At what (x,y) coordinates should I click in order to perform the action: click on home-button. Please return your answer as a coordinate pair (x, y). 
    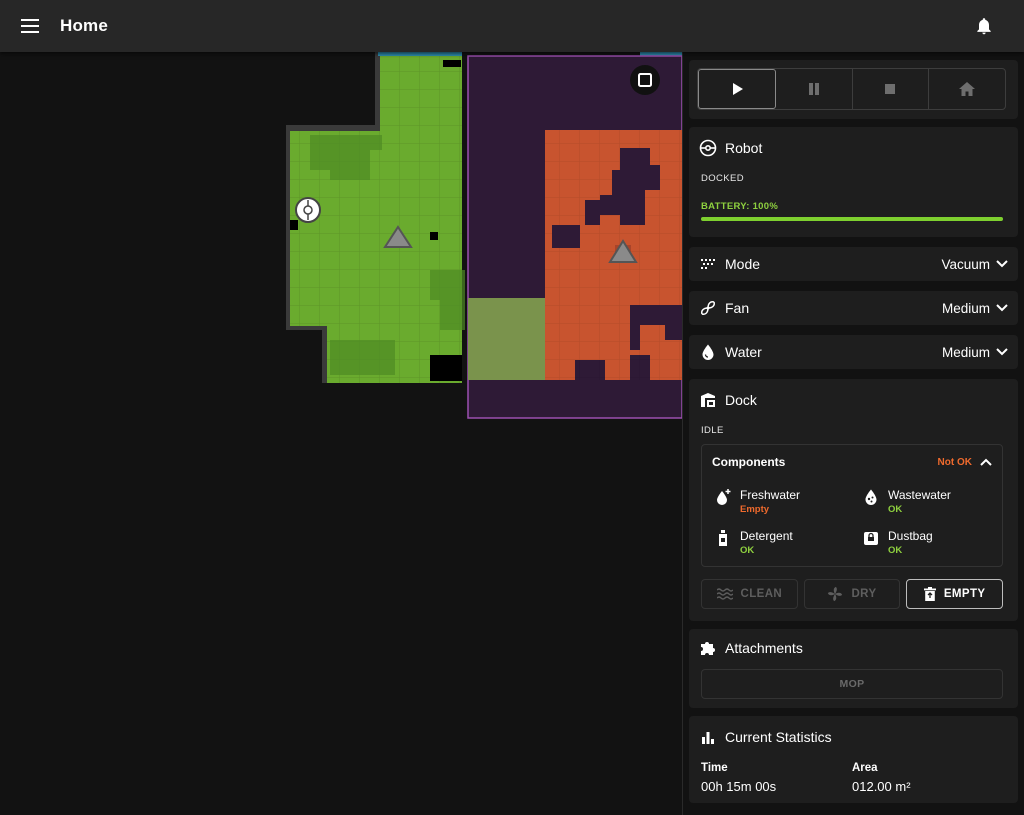
    Looking at the image, I should click on (967, 89).